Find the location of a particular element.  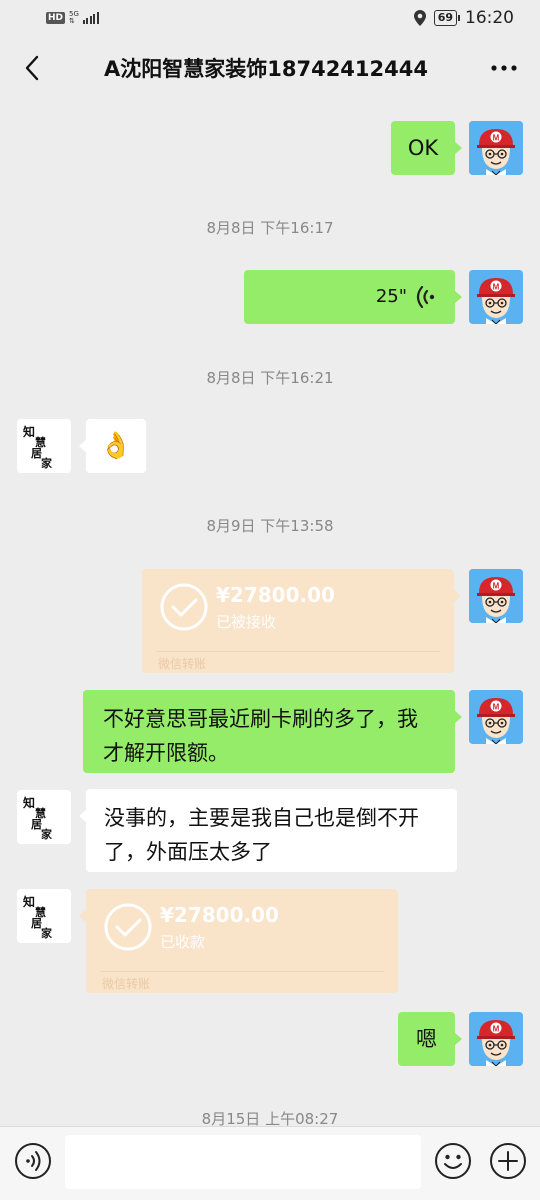

timestamp: 8月8日 下午16:21 is located at coordinates (270, 378).